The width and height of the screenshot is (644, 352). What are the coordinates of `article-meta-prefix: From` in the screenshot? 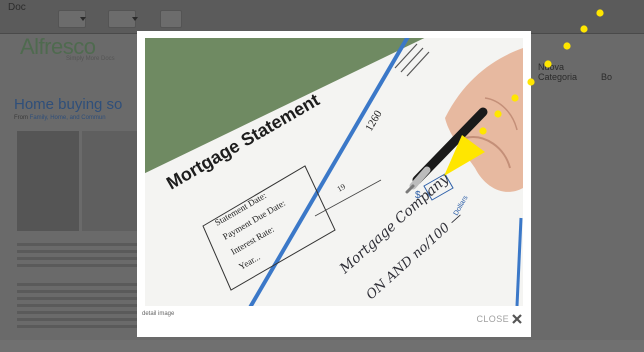 It's located at (21, 118).